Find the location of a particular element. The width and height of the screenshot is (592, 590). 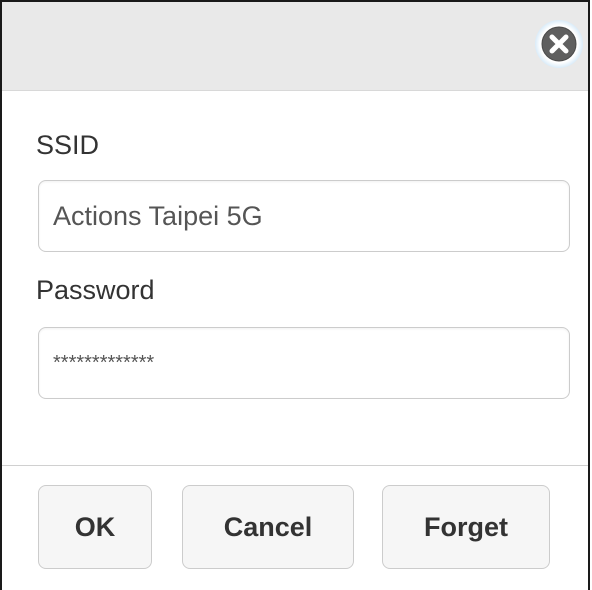

dialog-titlebar is located at coordinates (295, 46).